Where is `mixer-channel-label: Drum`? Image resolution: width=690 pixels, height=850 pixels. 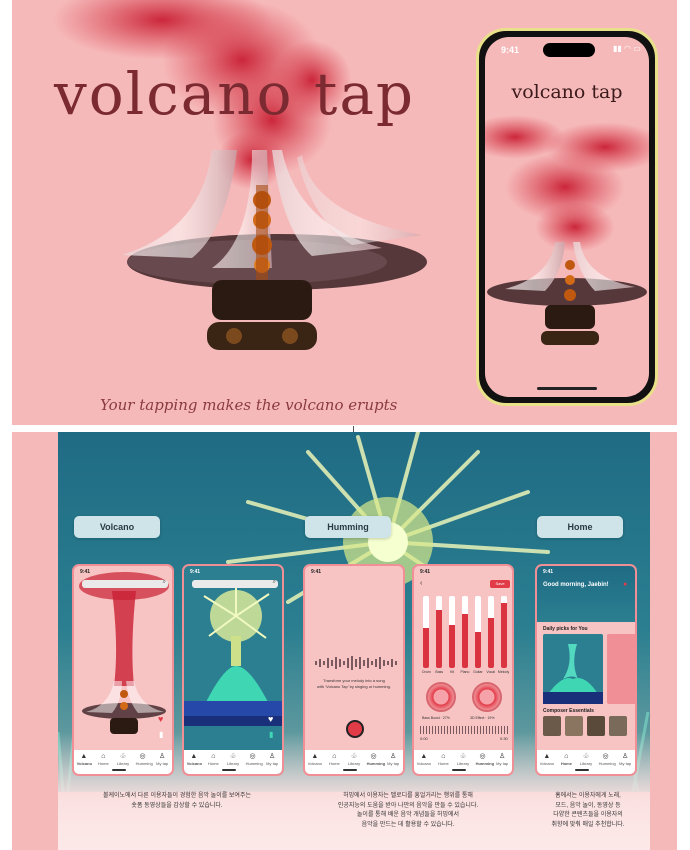 mixer-channel-label: Drum is located at coordinates (426, 672).